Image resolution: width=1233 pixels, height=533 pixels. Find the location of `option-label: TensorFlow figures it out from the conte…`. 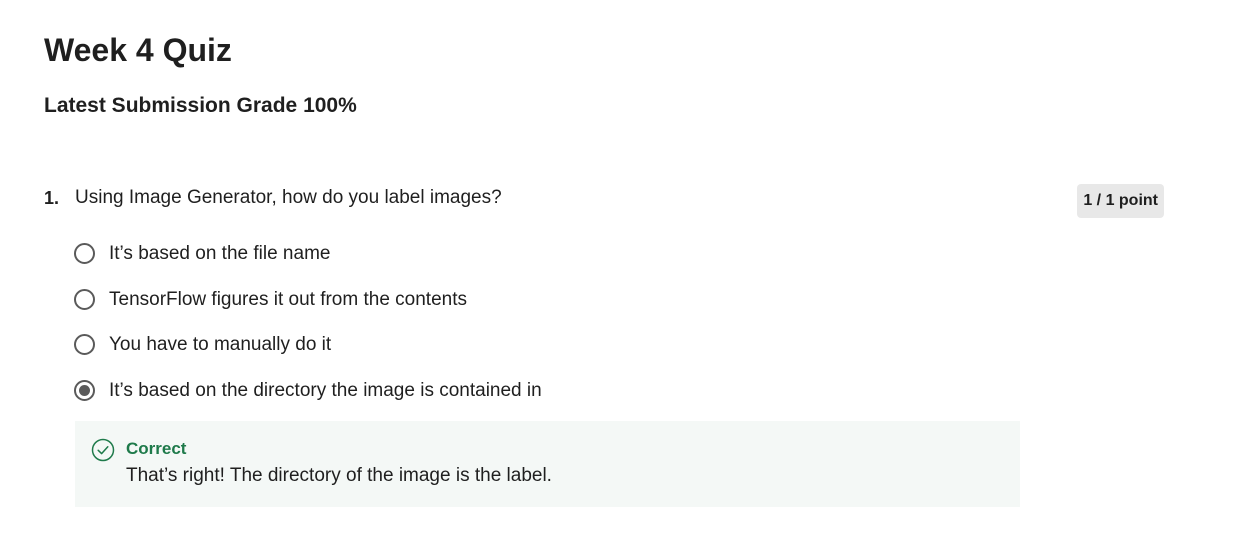

option-label: TensorFlow figures it out from the conte… is located at coordinates (288, 299).